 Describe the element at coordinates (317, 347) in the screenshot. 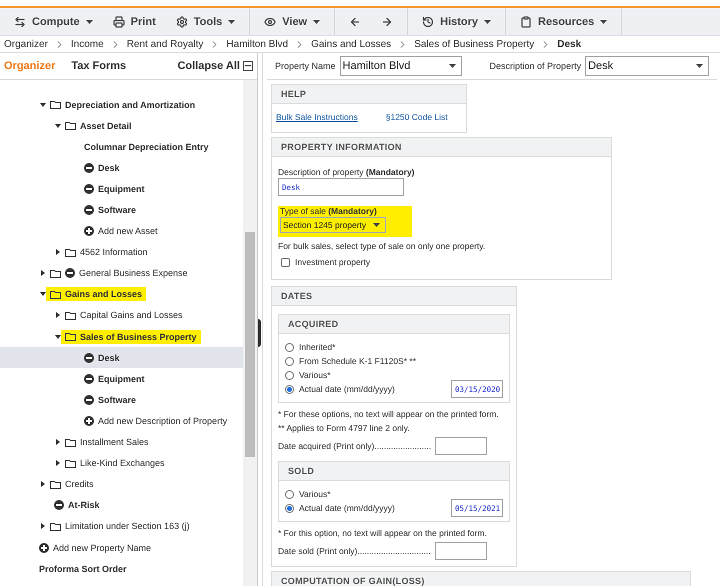

I see `radio-label: Inherited*` at that location.